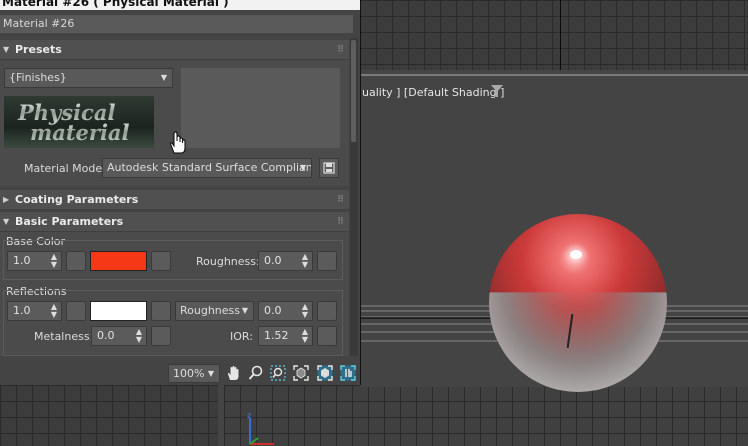 The width and height of the screenshot is (748, 446). I want to click on basic-header: ▼ Basic Parameters ⠿, so click(174, 222).